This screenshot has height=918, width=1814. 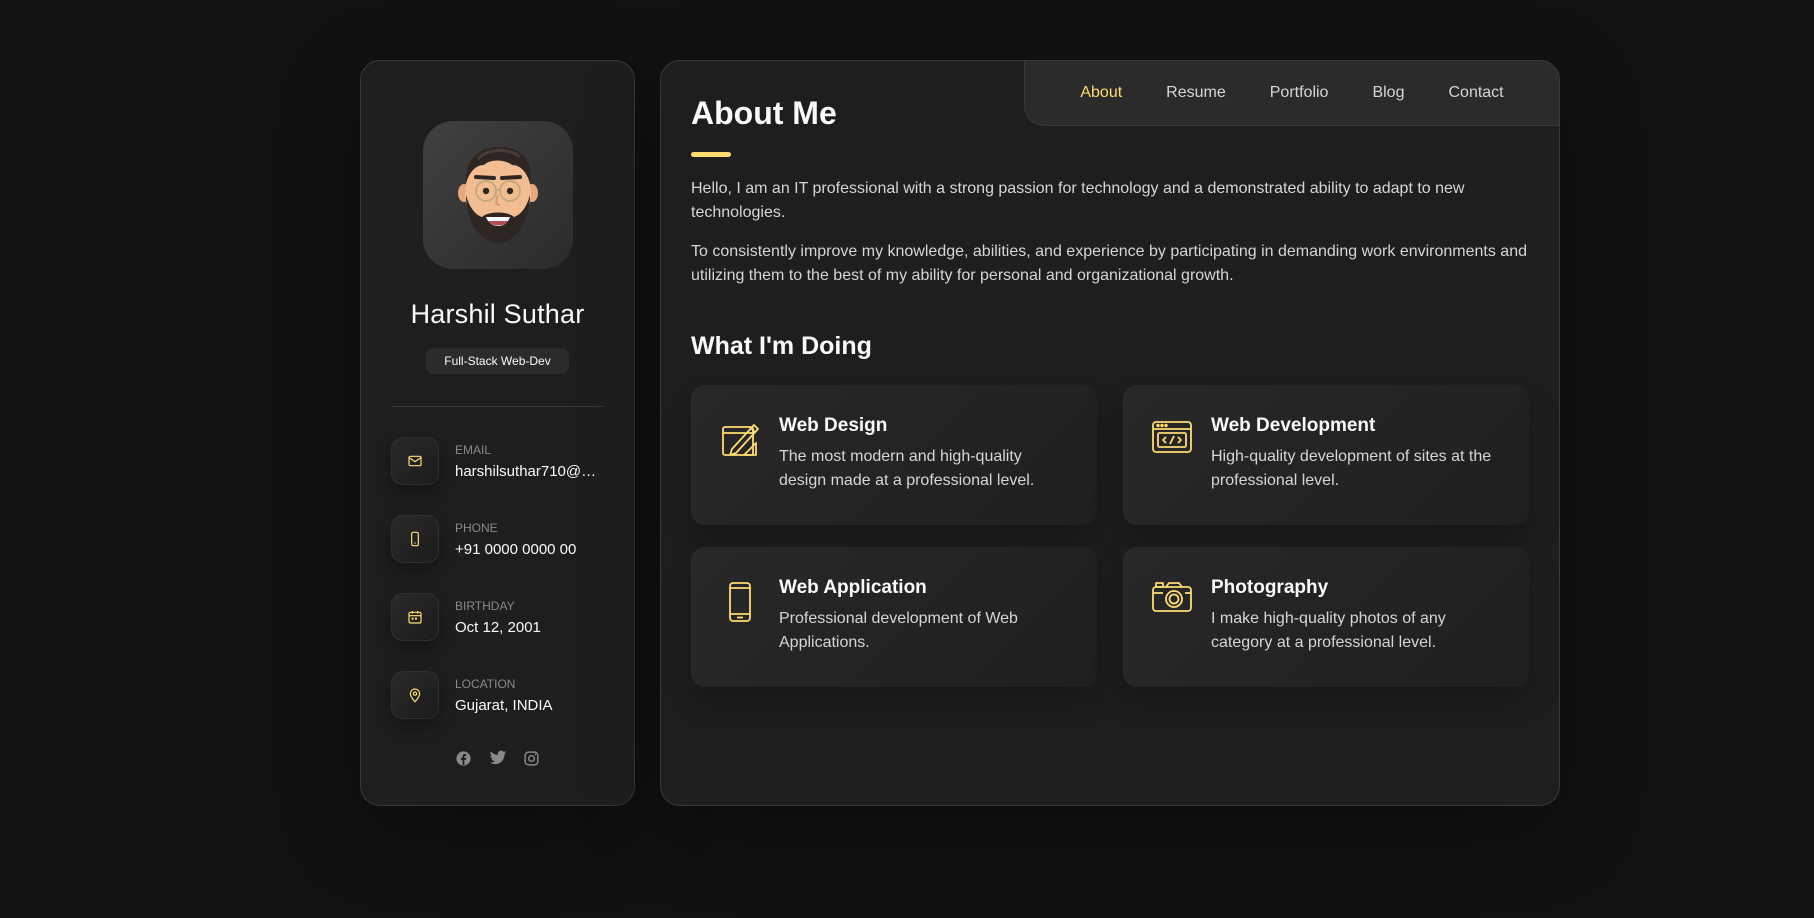 I want to click on code-icon, so click(x=1172, y=455).